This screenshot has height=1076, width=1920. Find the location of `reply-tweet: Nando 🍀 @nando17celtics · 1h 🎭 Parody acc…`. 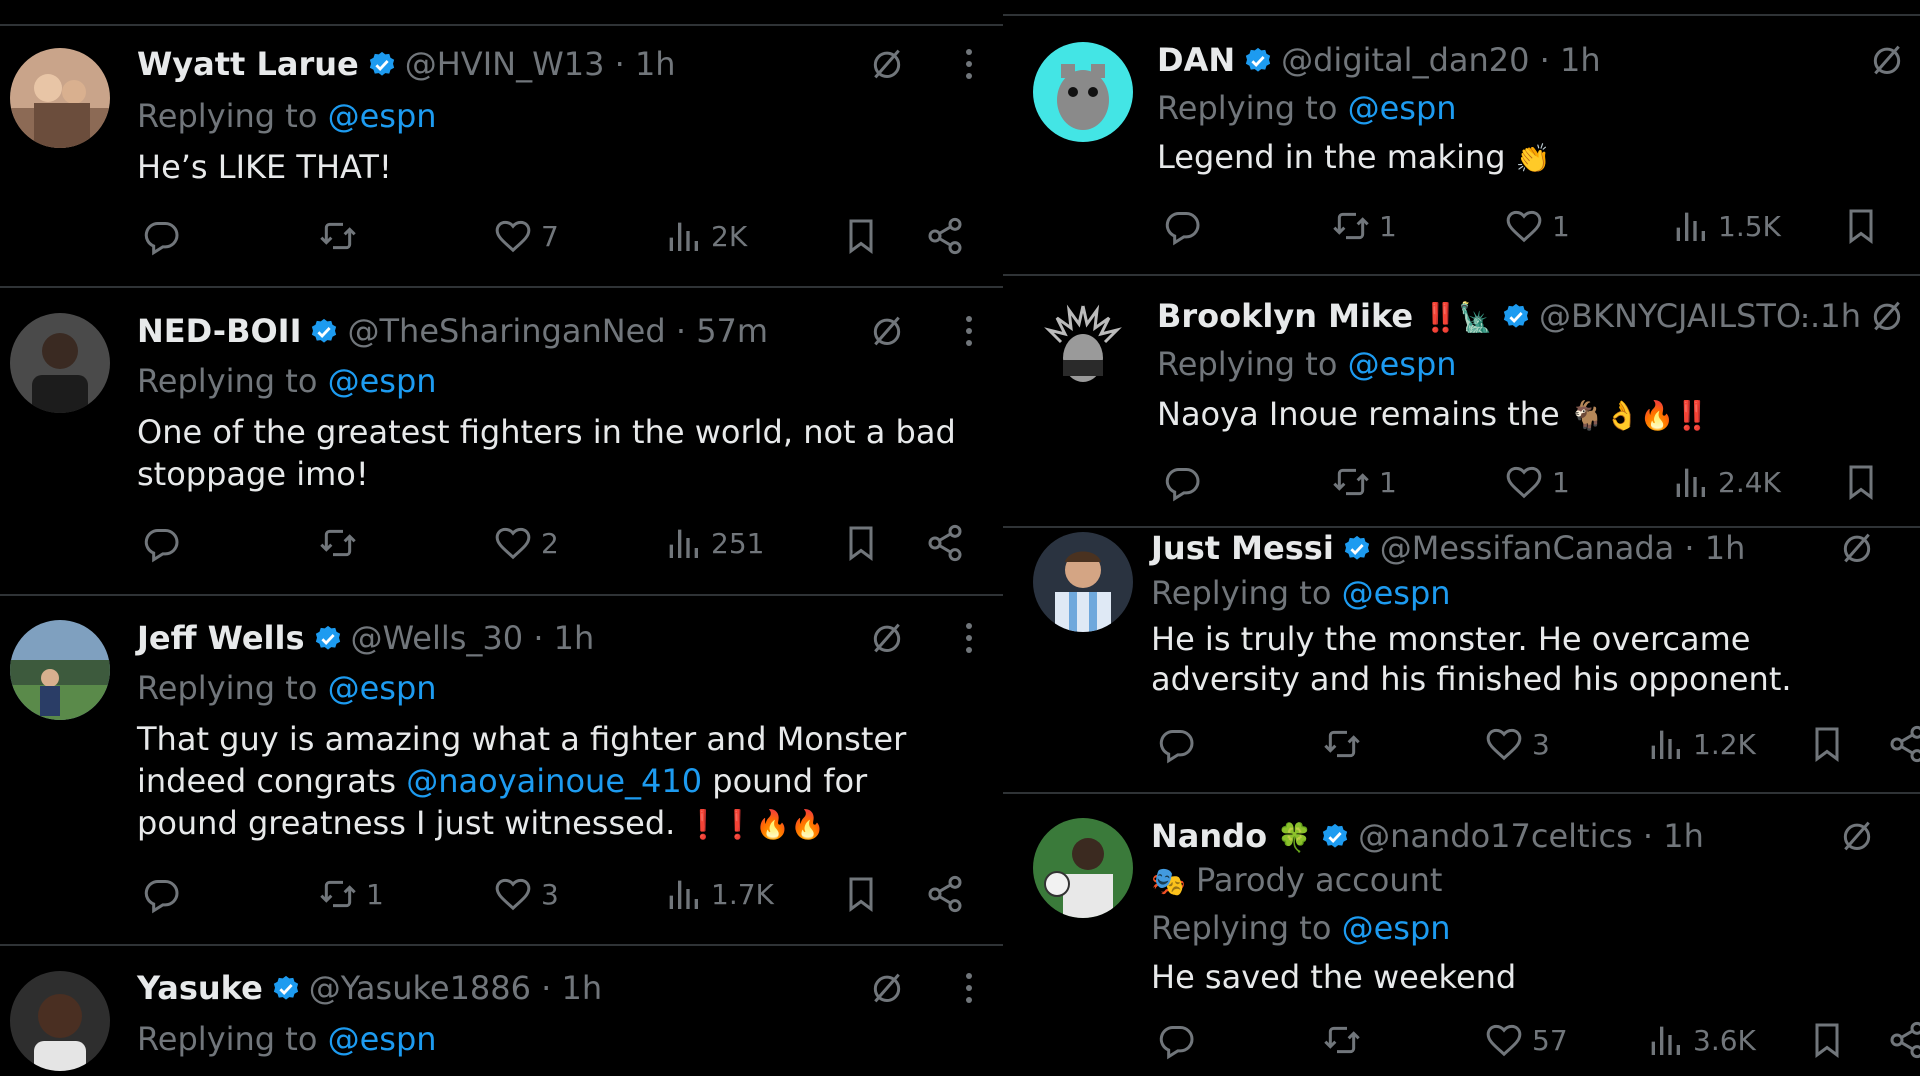

reply-tweet: Nando 🍀 @nando17celtics · 1h 🎭 Parody acc… is located at coordinates (1461, 935).